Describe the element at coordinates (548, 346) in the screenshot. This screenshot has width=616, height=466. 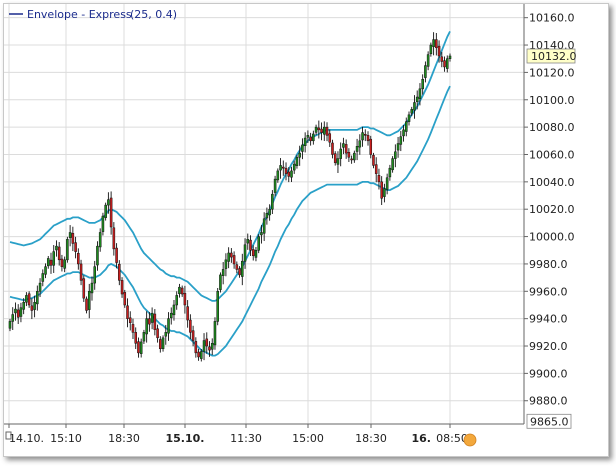
I see `y-tick-label: 9920.0` at that location.